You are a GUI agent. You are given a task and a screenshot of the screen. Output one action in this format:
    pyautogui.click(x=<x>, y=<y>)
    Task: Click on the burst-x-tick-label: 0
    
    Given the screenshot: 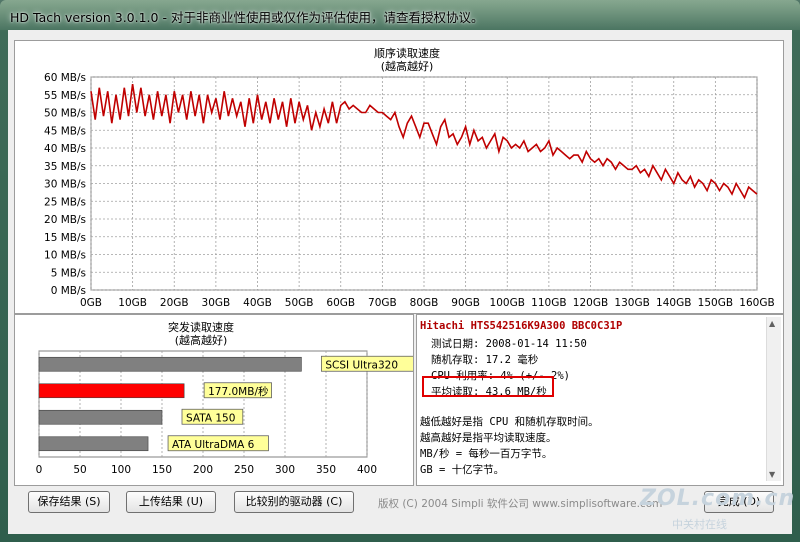 What is the action you would take?
    pyautogui.click(x=39, y=470)
    